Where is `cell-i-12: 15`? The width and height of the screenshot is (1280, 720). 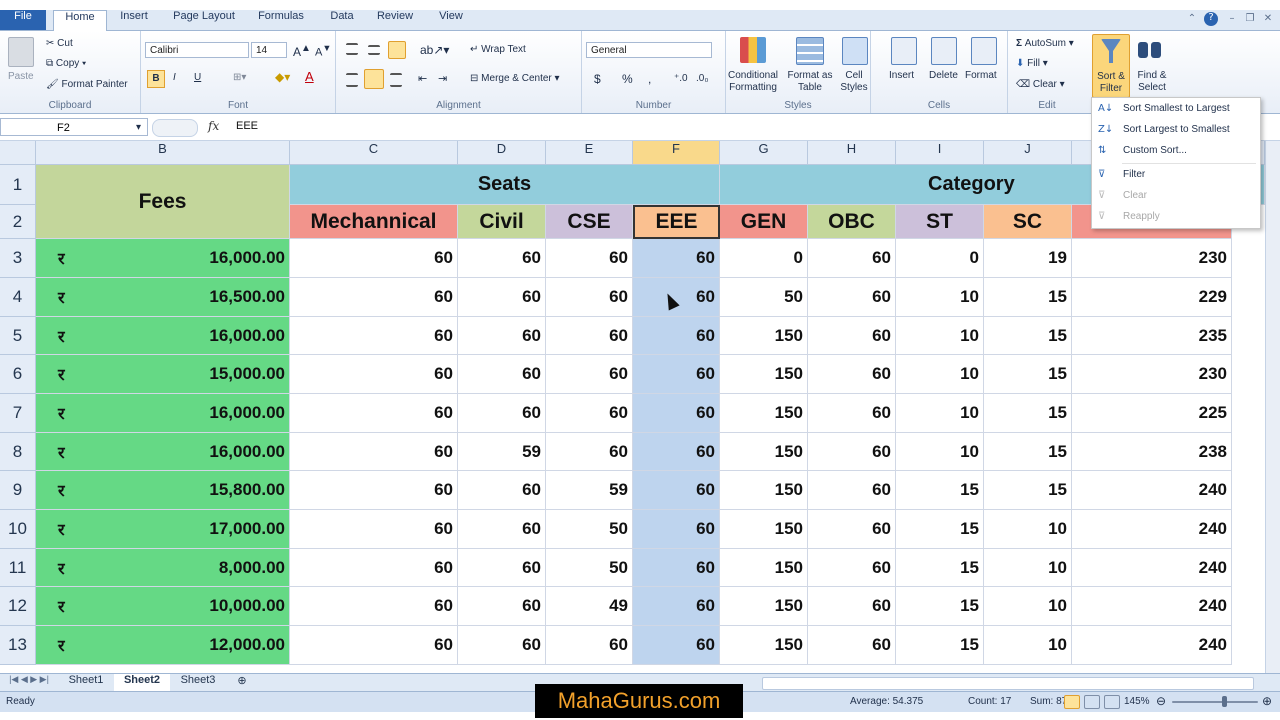
cell-i-12: 15 is located at coordinates (940, 606).